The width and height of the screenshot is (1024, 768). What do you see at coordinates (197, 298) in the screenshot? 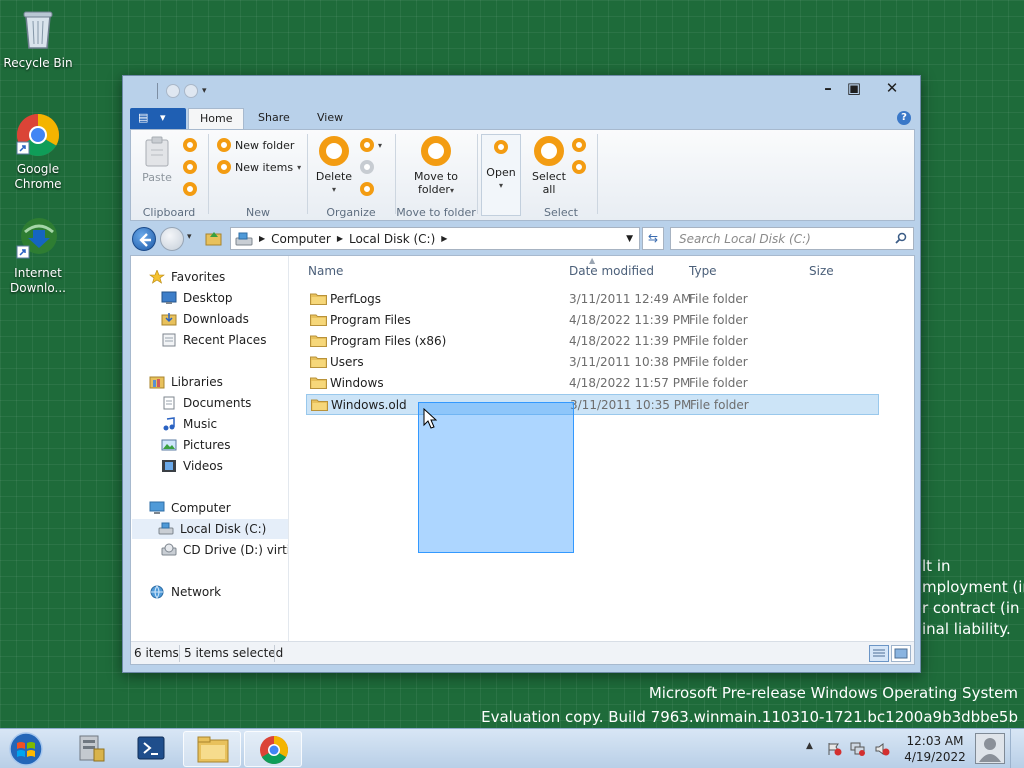
I see `nav-desktop: Desktop` at bounding box center [197, 298].